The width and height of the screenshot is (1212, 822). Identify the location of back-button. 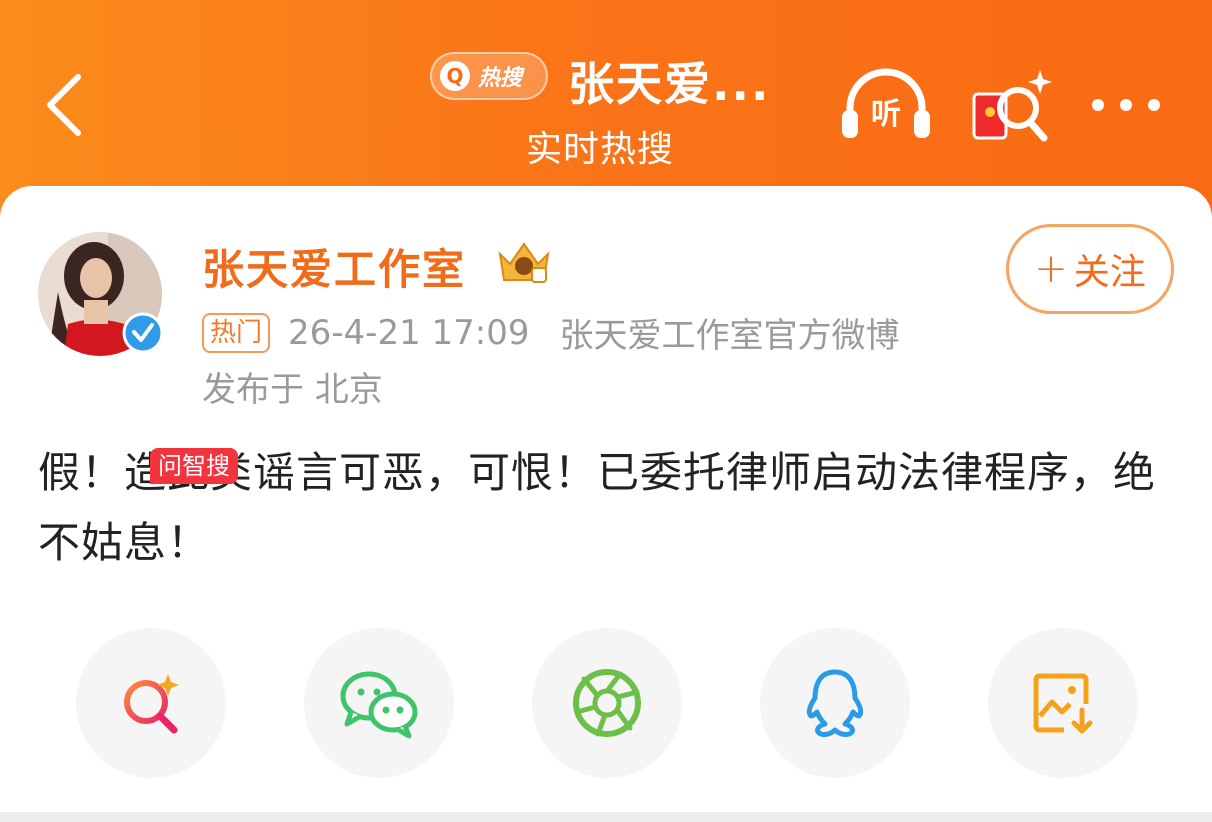
(64, 105).